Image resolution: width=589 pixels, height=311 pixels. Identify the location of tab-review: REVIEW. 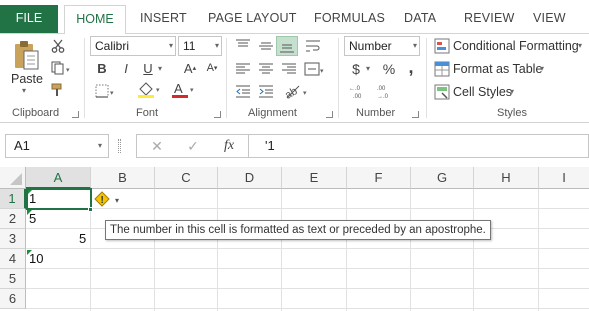
(489, 18).